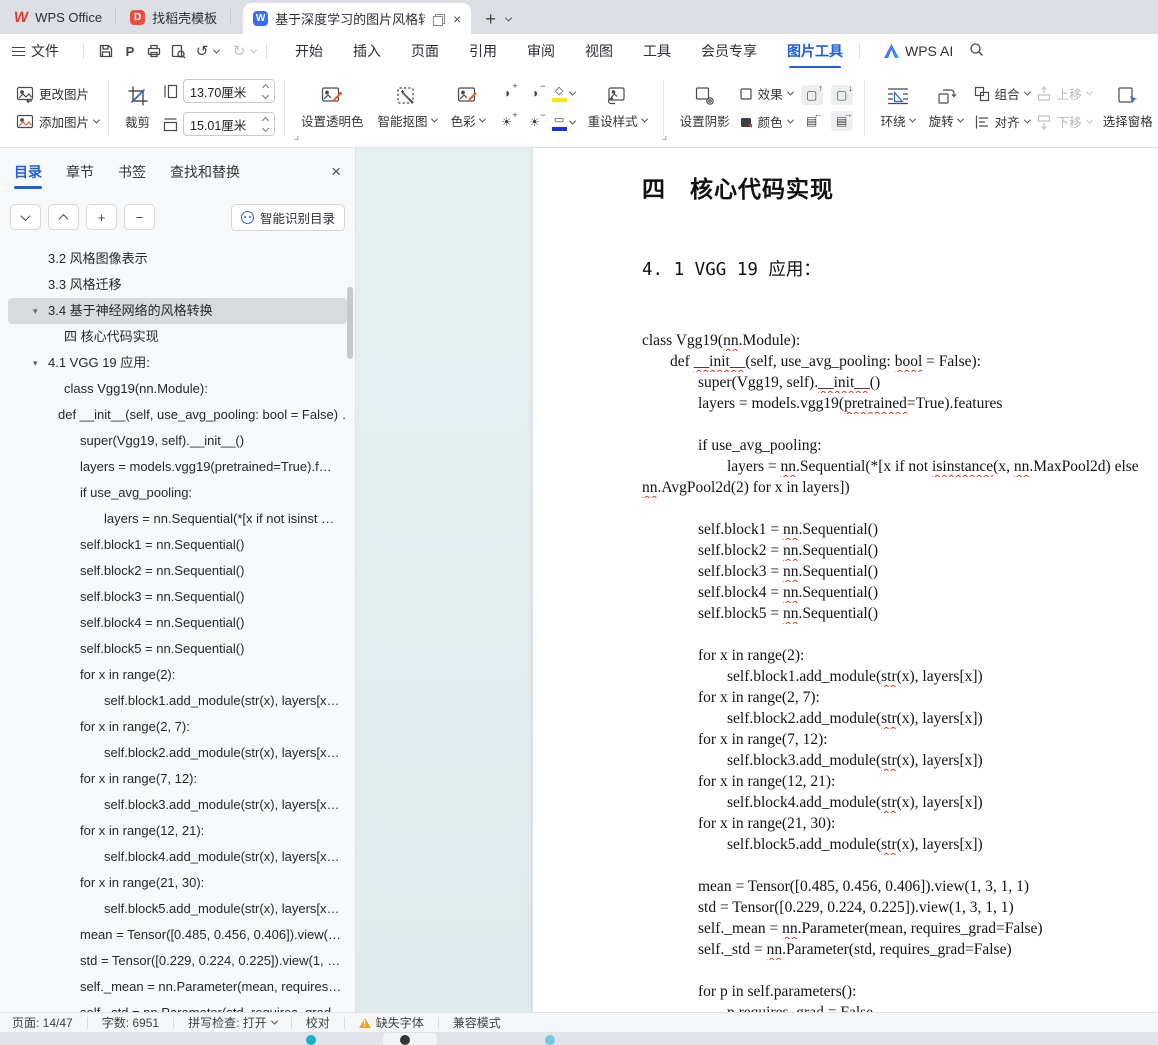 The height and width of the screenshot is (1045, 1158). Describe the element at coordinates (766, 121) in the screenshot. I see `picture-color-button: 颜色` at that location.